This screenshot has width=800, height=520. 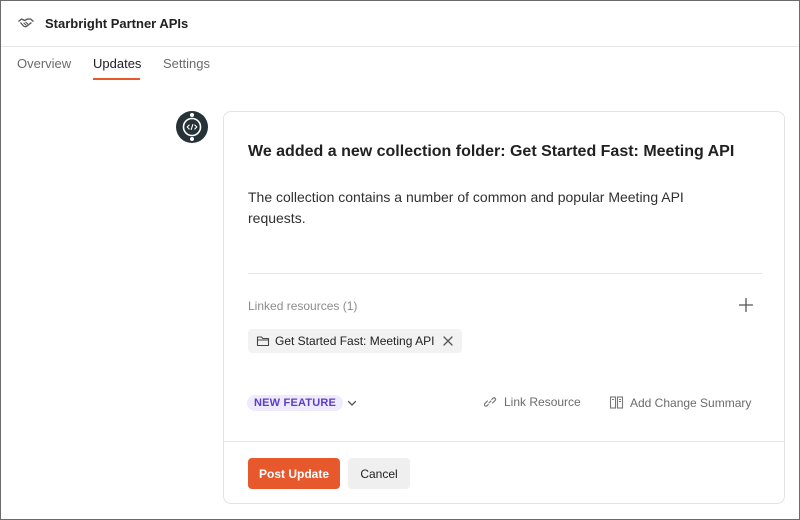 I want to click on add-linked-resource-plus-icon, so click(x=746, y=305).